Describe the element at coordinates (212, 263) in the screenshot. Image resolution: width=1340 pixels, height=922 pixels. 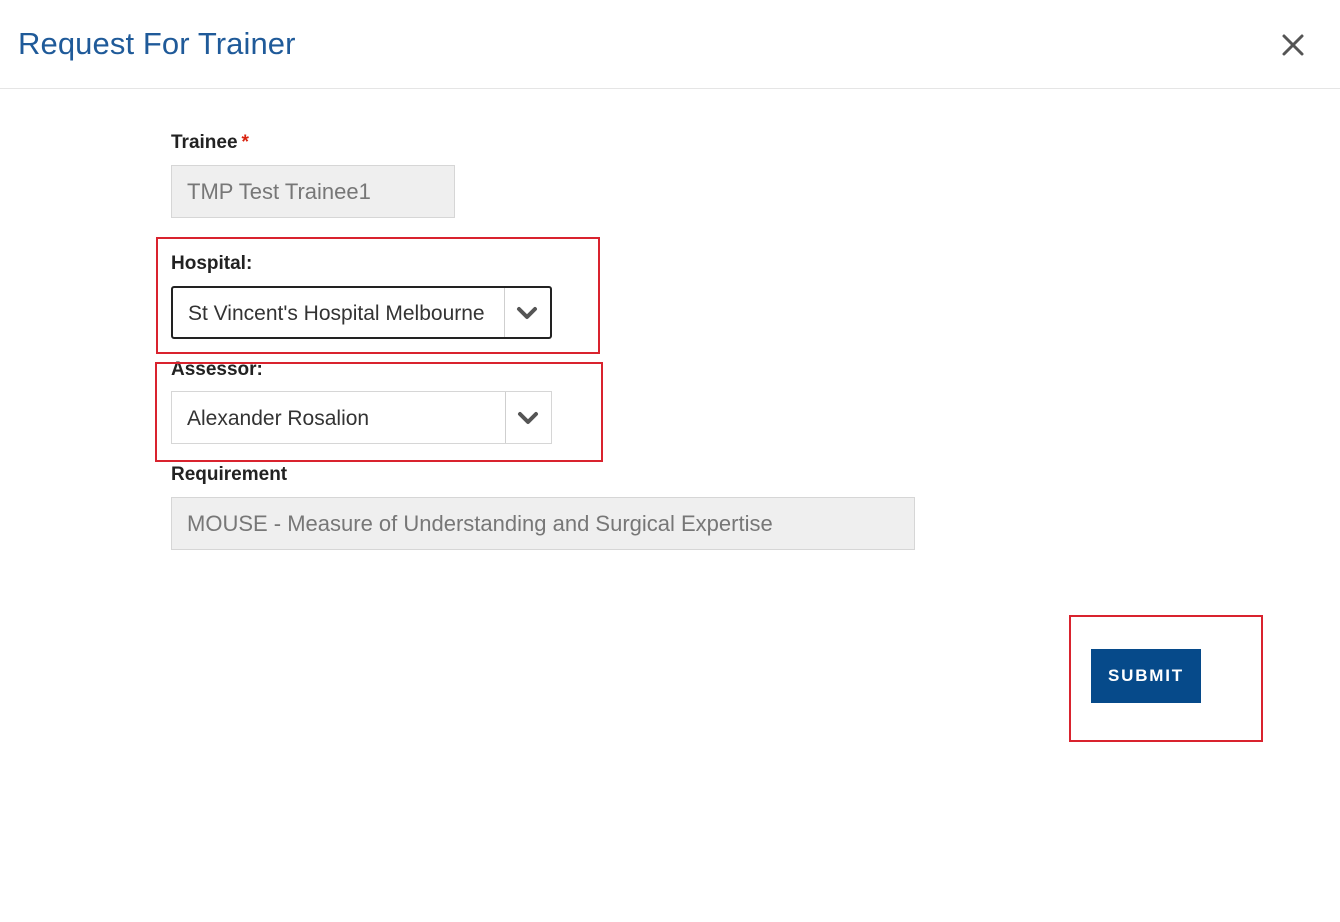
I see `hospital-label: Hospital:` at that location.